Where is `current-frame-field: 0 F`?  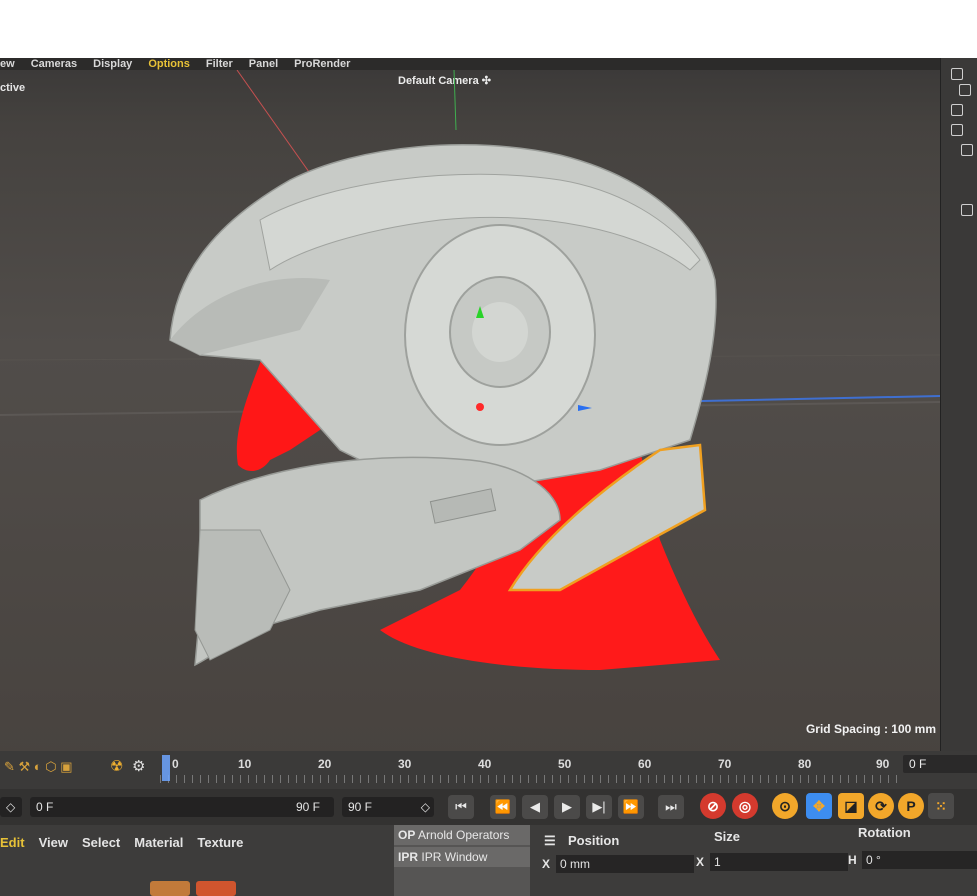 current-frame-field: 0 F is located at coordinates (940, 764).